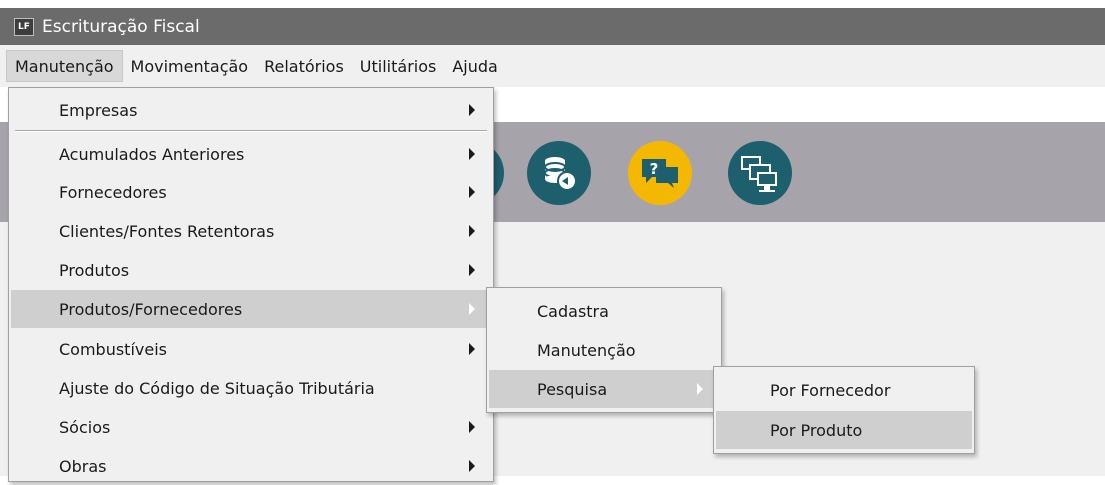  What do you see at coordinates (830, 390) in the screenshot?
I see `menu-item-label: Por Fornecedor` at bounding box center [830, 390].